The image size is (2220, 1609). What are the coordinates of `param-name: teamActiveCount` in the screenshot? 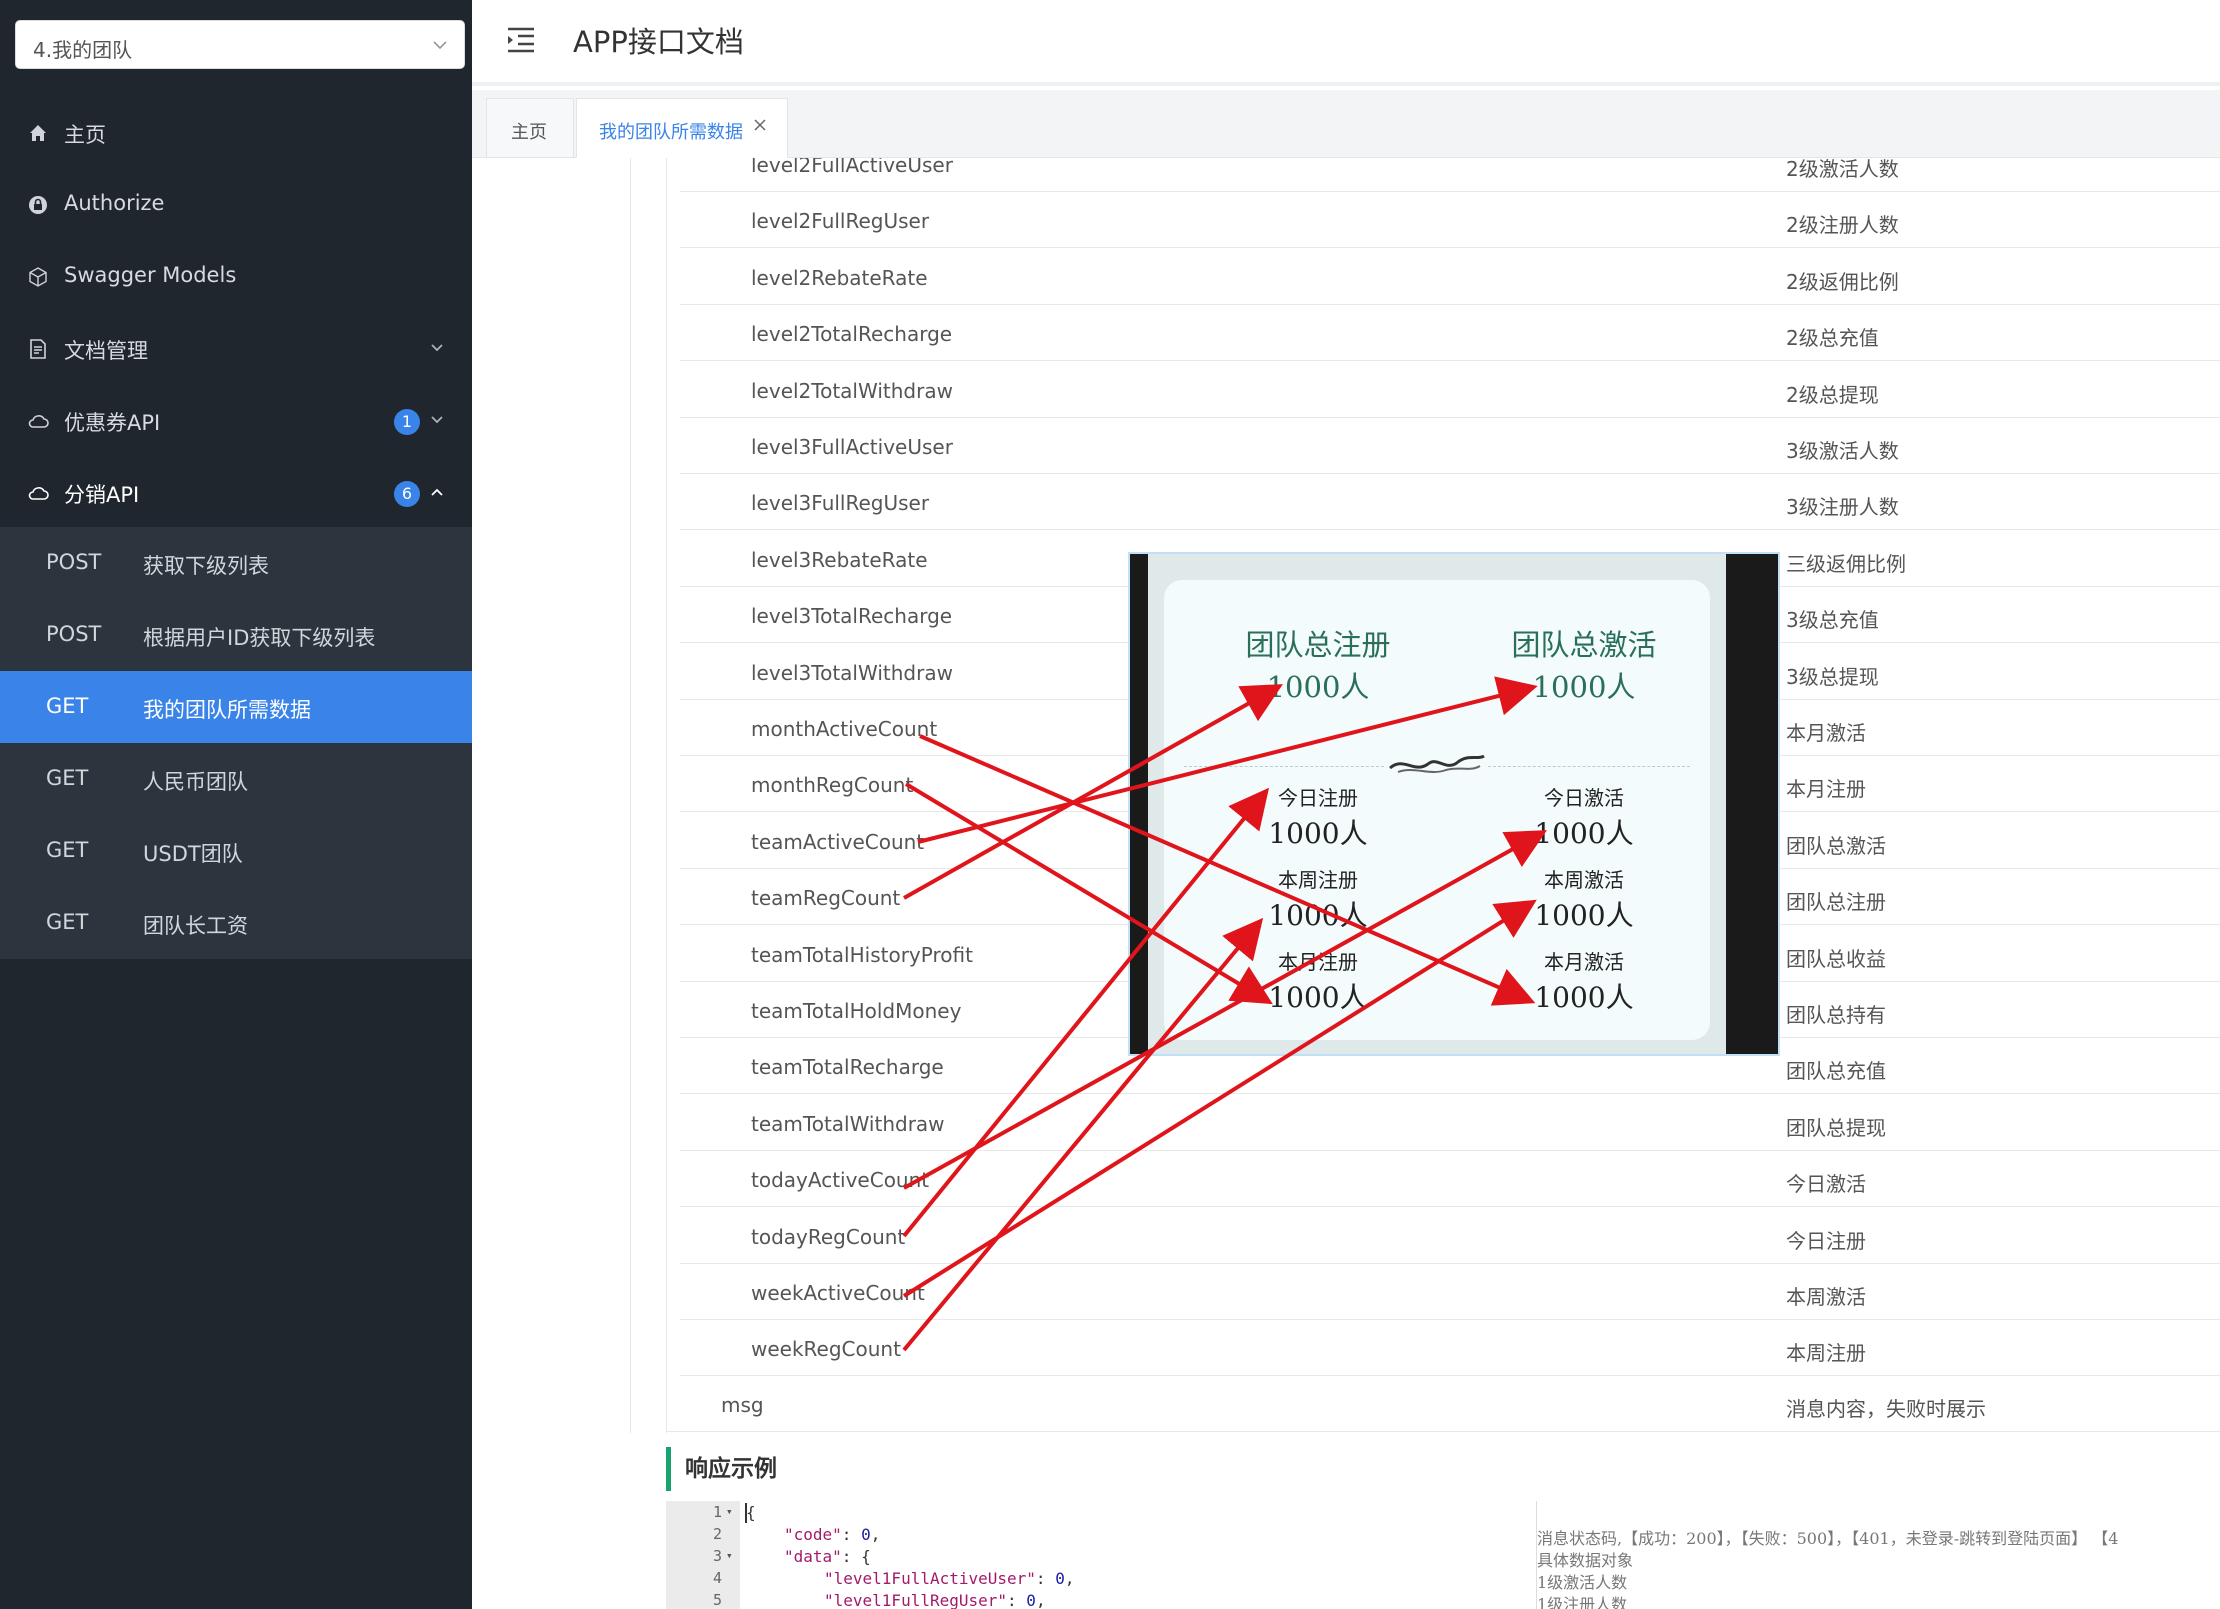 It's located at (838, 841).